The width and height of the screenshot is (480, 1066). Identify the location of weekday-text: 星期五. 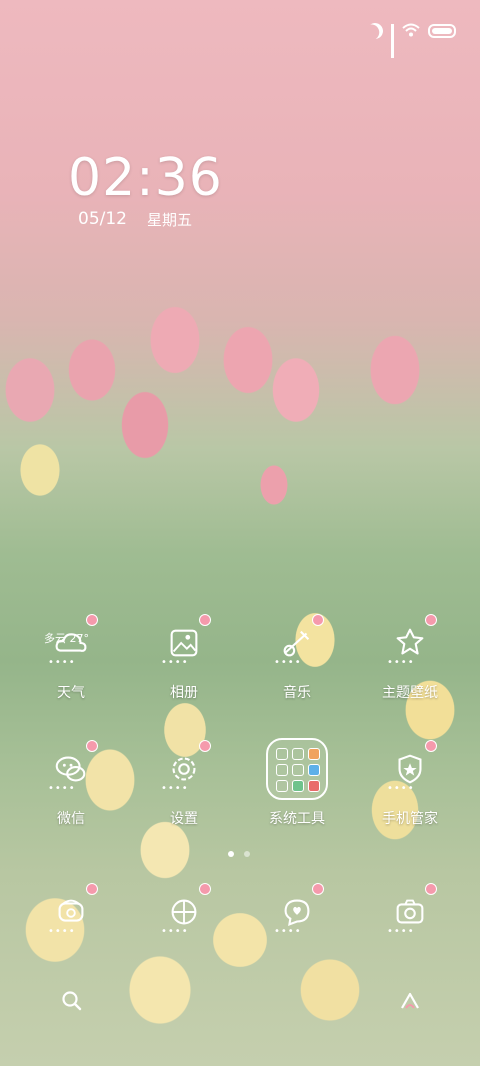
(170, 220).